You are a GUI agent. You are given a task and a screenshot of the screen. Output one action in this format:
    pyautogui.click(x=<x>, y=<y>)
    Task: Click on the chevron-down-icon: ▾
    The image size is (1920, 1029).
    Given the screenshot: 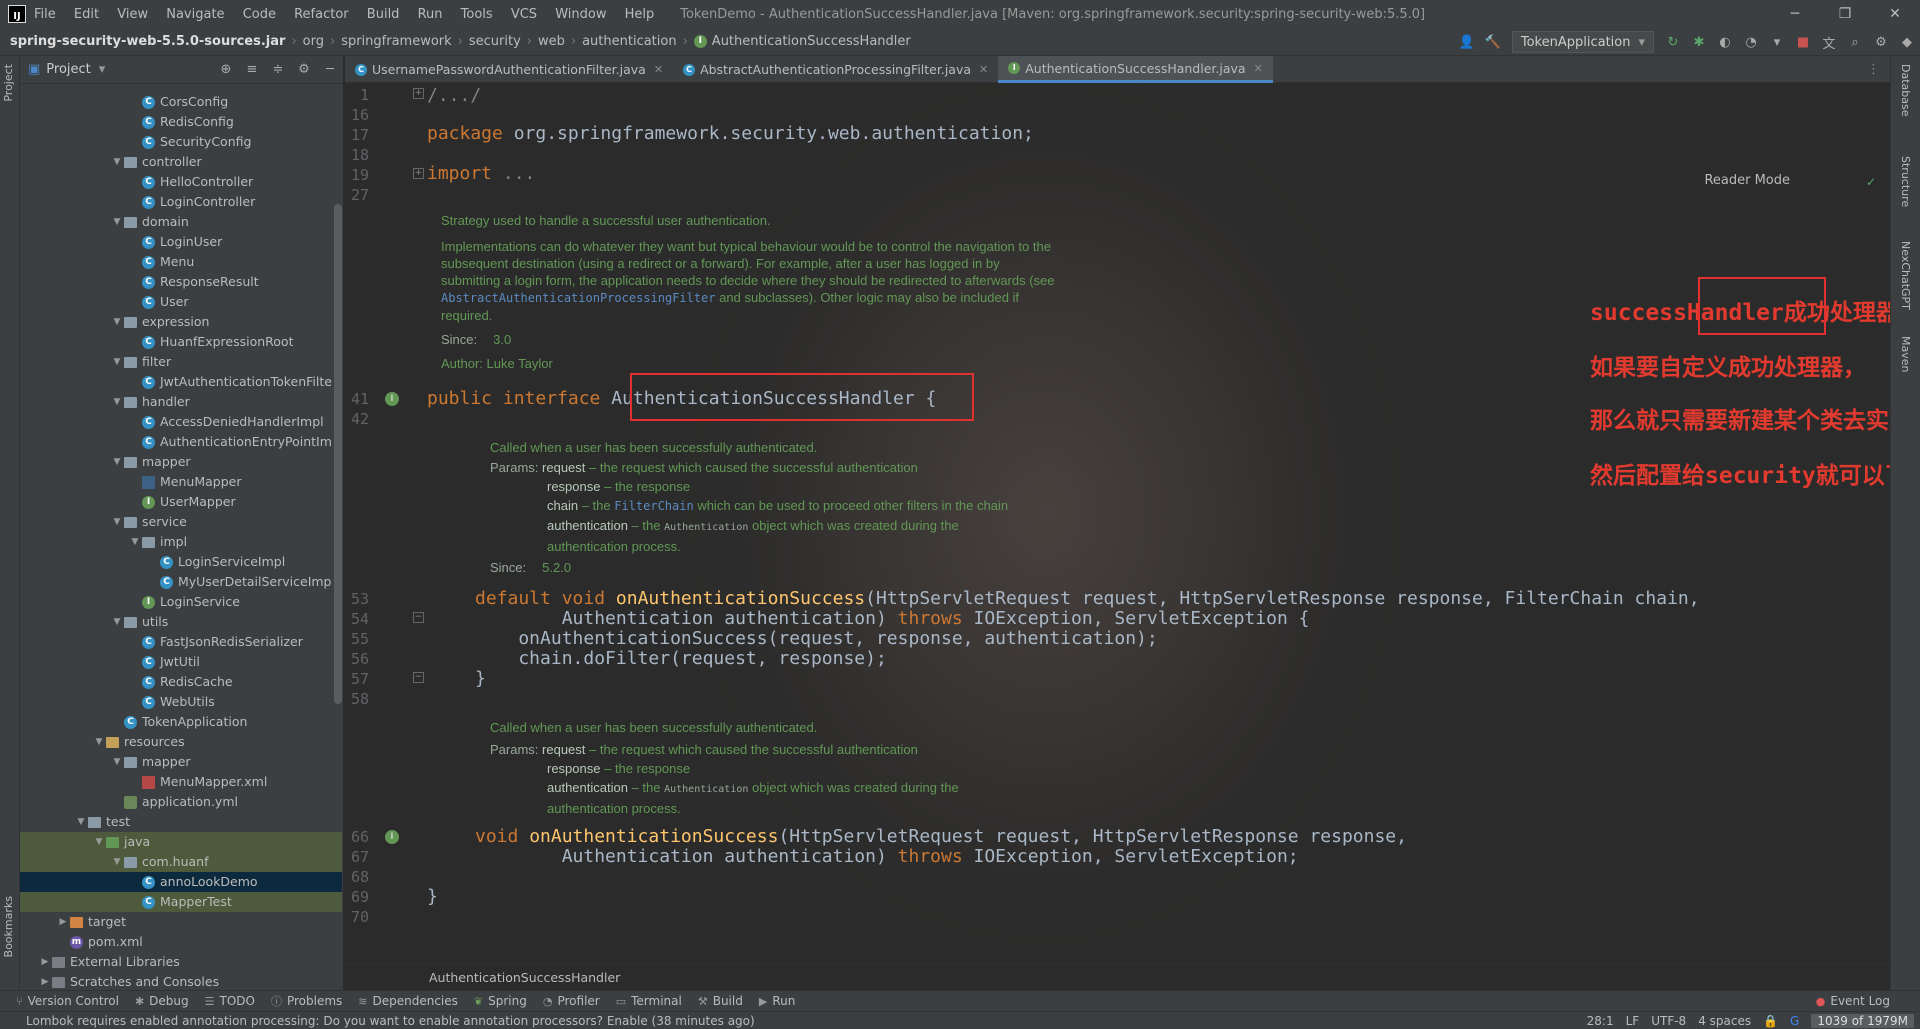 What is the action you would take?
    pyautogui.click(x=102, y=69)
    